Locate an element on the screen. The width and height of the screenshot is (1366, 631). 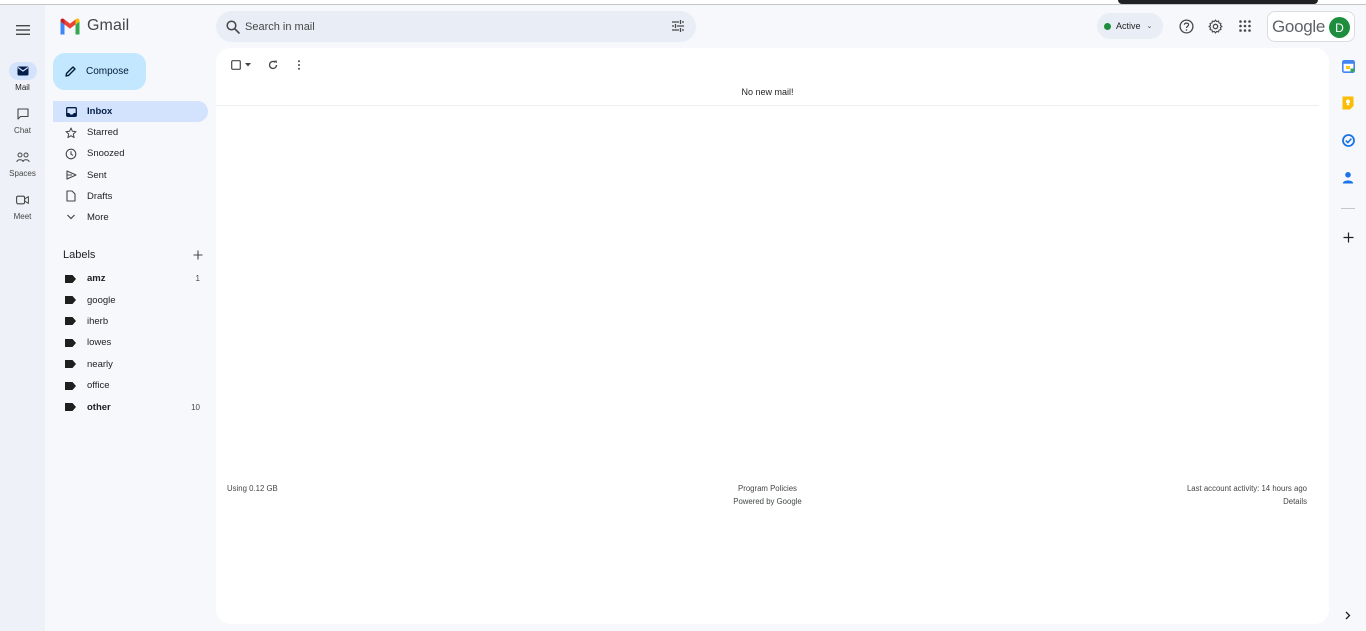
search-bar is located at coordinates (456, 26).